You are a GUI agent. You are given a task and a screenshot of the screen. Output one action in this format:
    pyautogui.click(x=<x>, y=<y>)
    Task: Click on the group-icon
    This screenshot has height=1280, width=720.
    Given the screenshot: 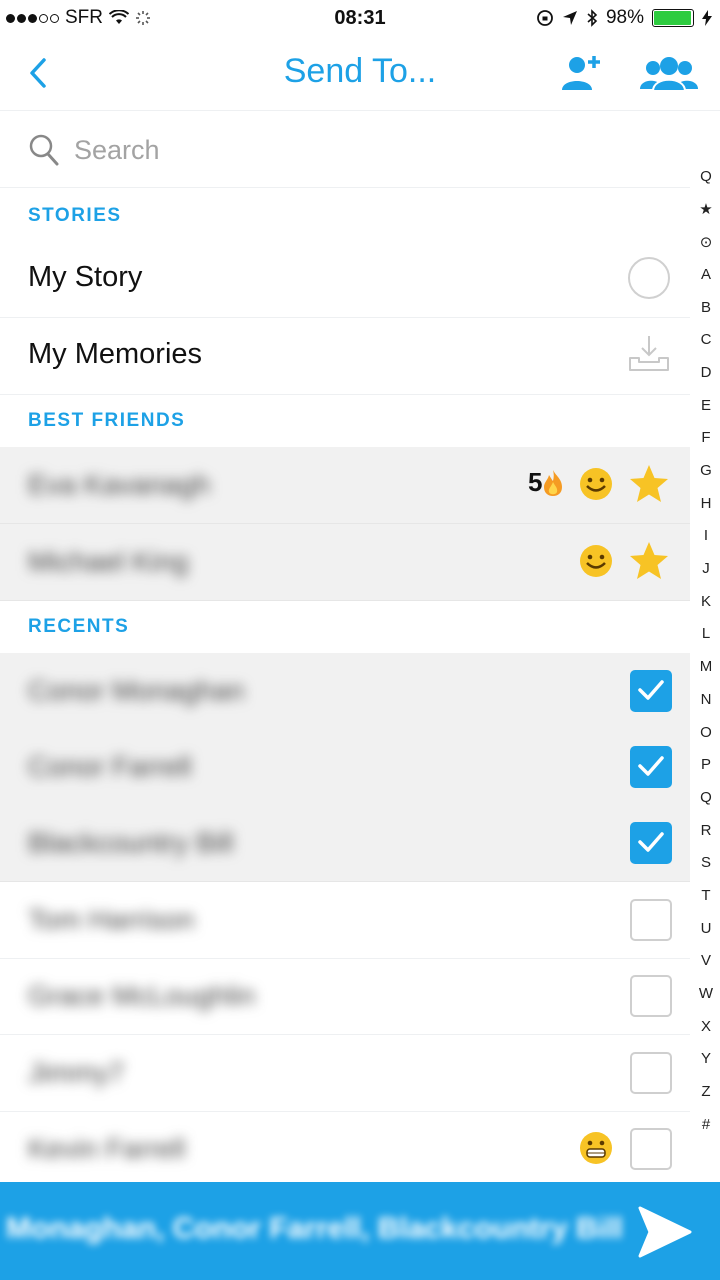 What is the action you would take?
    pyautogui.click(x=669, y=74)
    